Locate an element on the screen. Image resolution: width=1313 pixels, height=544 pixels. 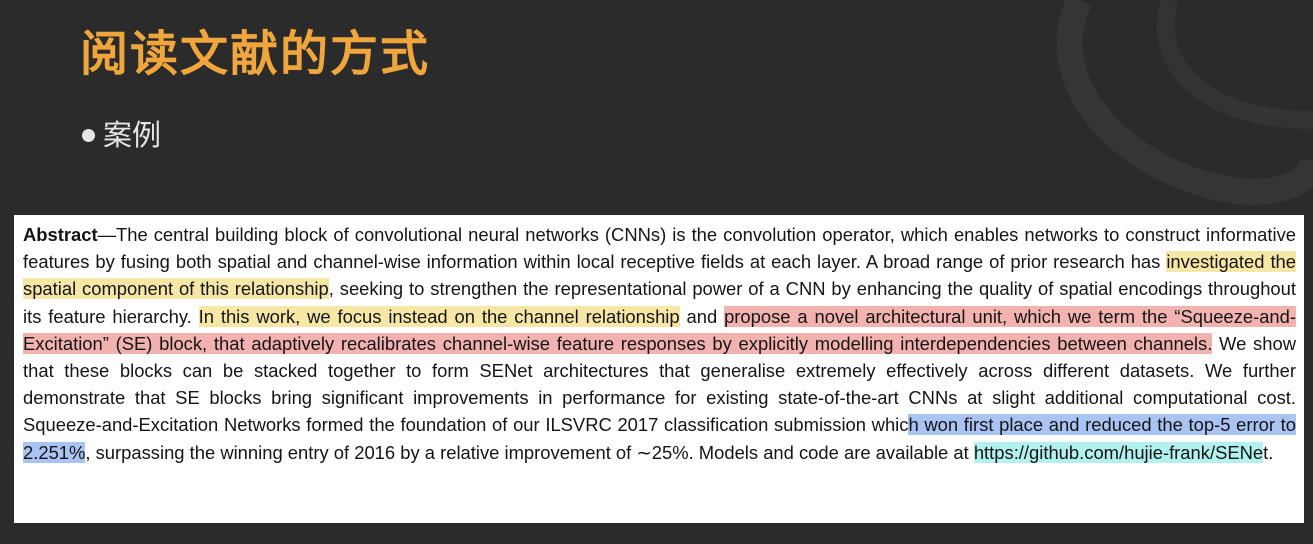
bullet-text: 案例 is located at coordinates (132, 135).